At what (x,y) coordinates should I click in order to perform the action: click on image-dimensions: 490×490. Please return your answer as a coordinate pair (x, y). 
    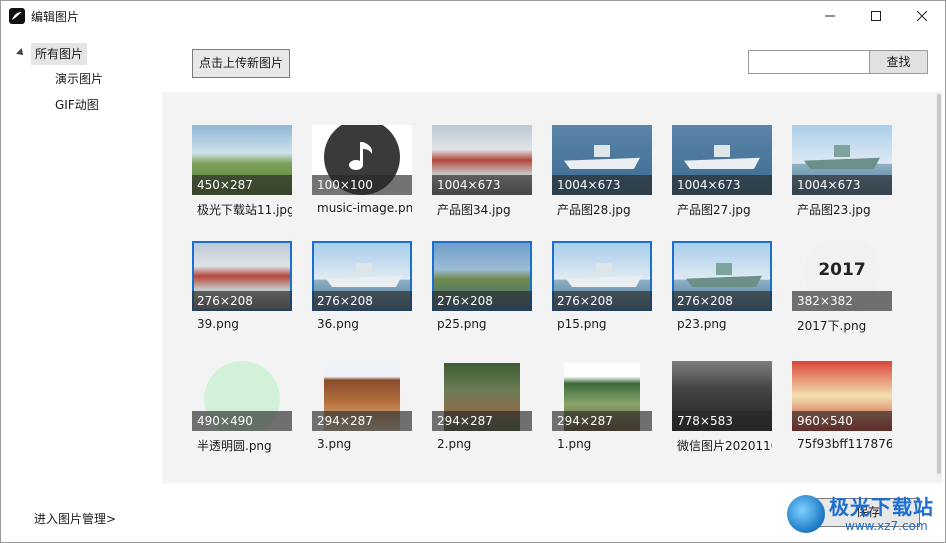
    Looking at the image, I should click on (242, 421).